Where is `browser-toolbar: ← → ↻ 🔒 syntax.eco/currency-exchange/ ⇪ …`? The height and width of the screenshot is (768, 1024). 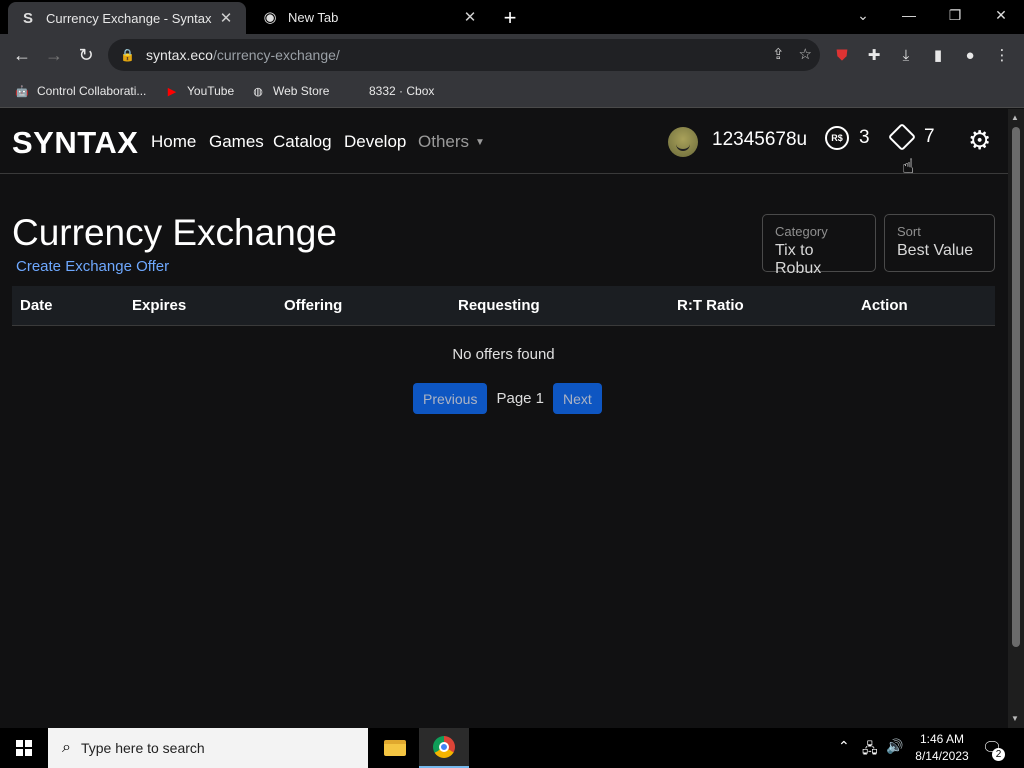 browser-toolbar: ← → ↻ 🔒 syntax.eco/currency-exchange/ ⇪ … is located at coordinates (512, 55).